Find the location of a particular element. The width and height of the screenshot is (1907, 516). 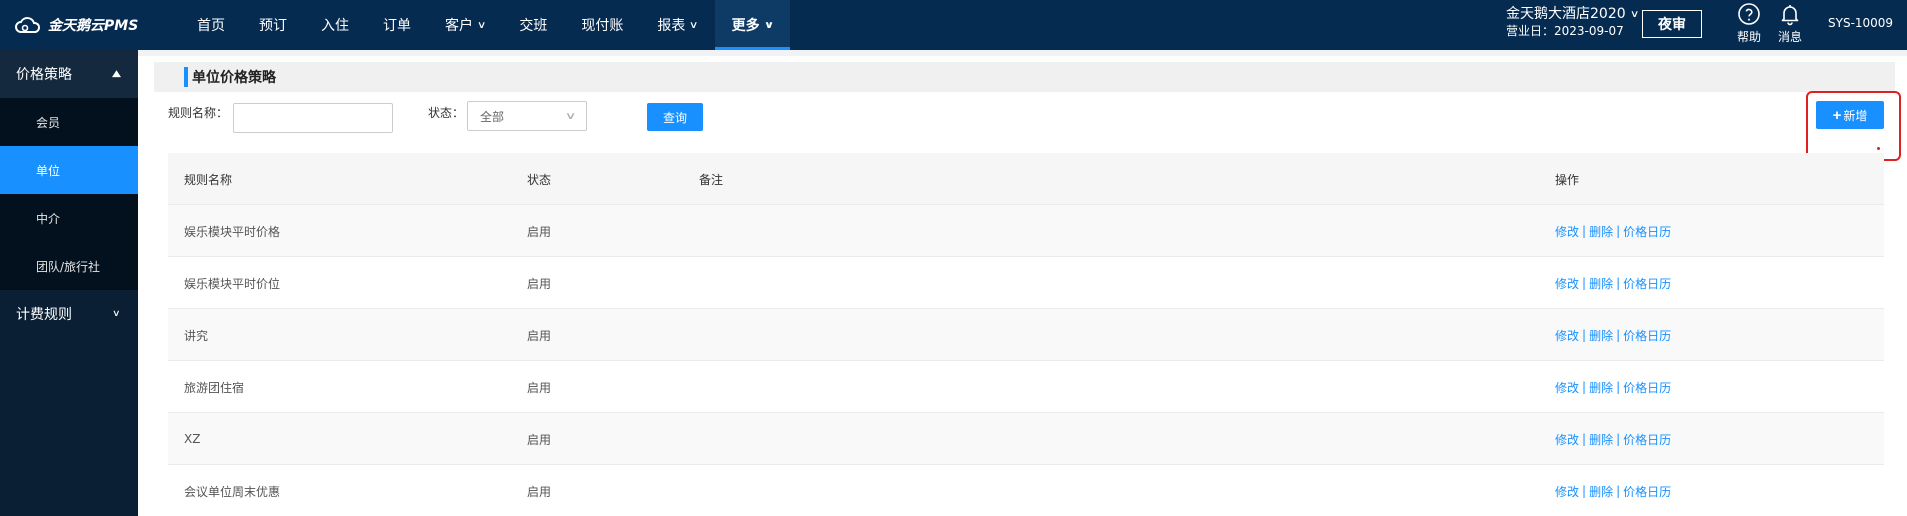

plus-icon: + is located at coordinates (1837, 115).